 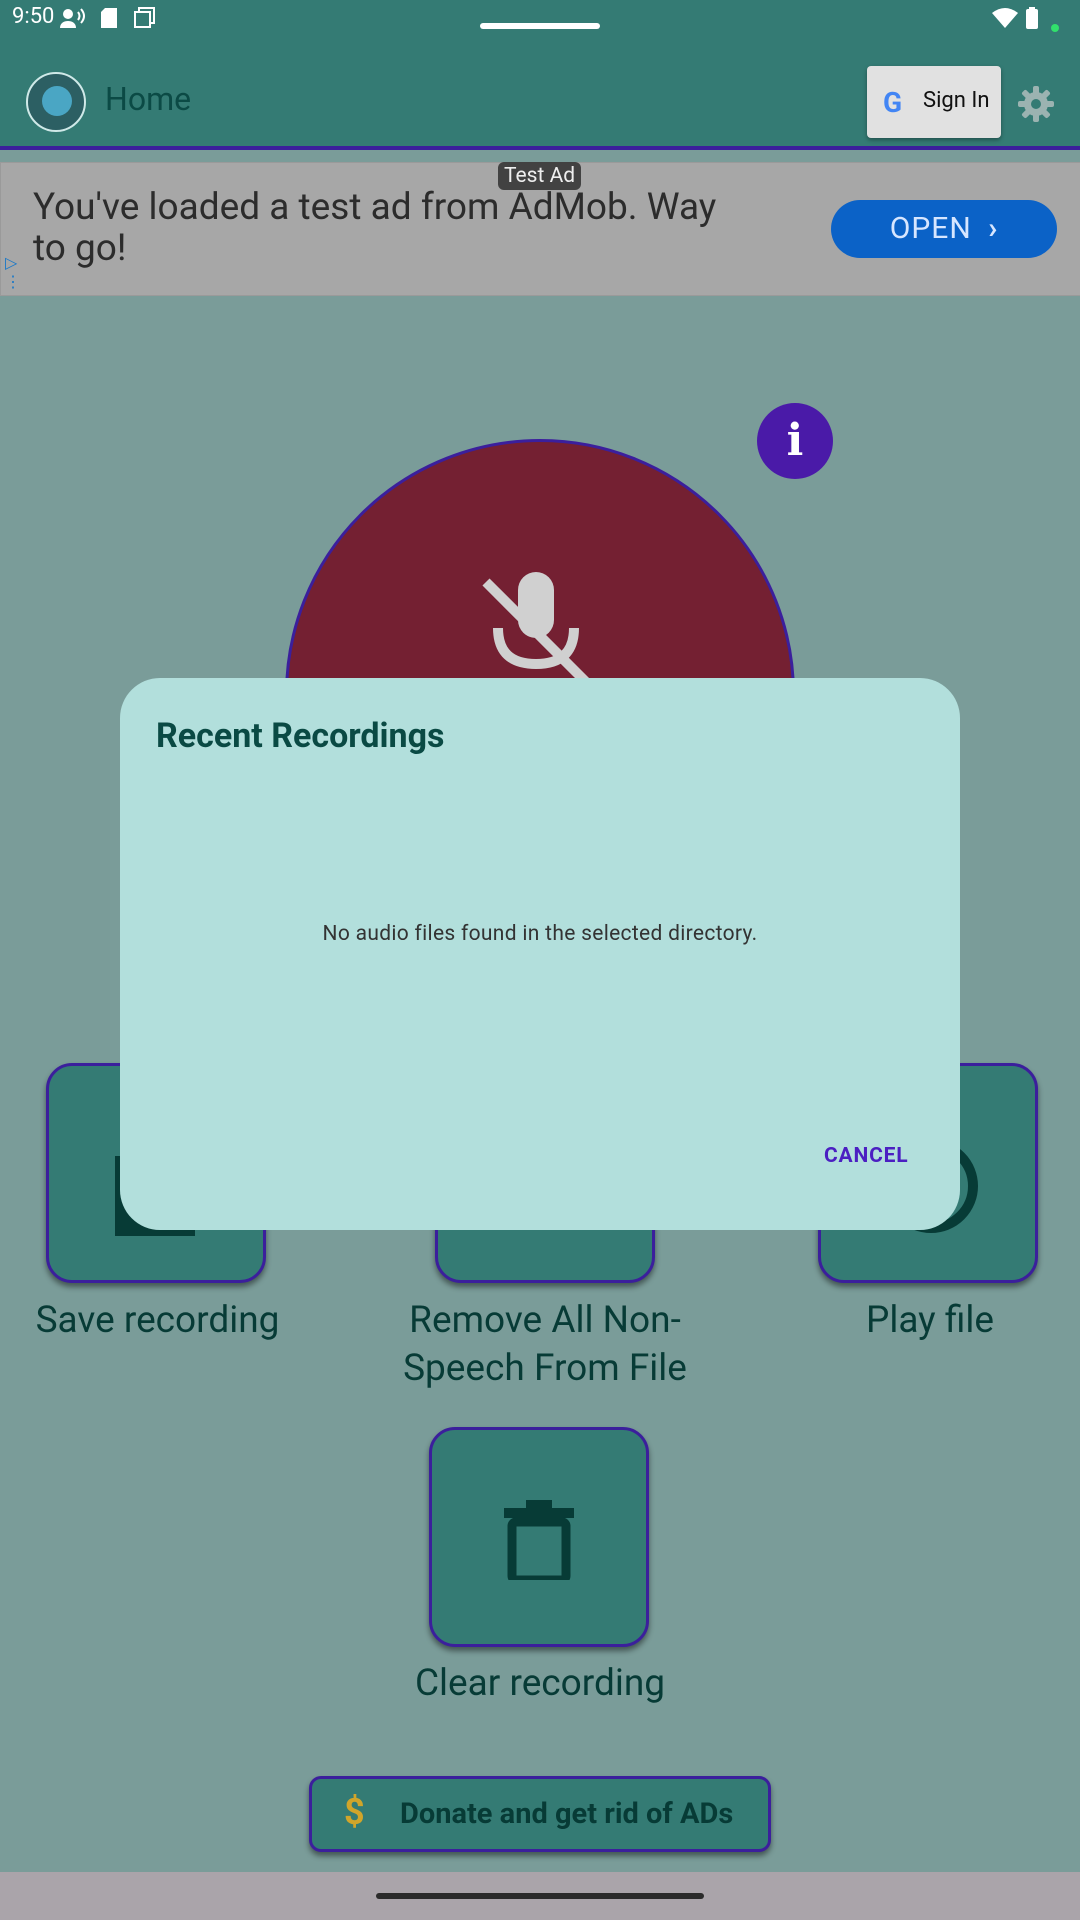 I want to click on notification-dot-icon, so click(x=1055, y=25).